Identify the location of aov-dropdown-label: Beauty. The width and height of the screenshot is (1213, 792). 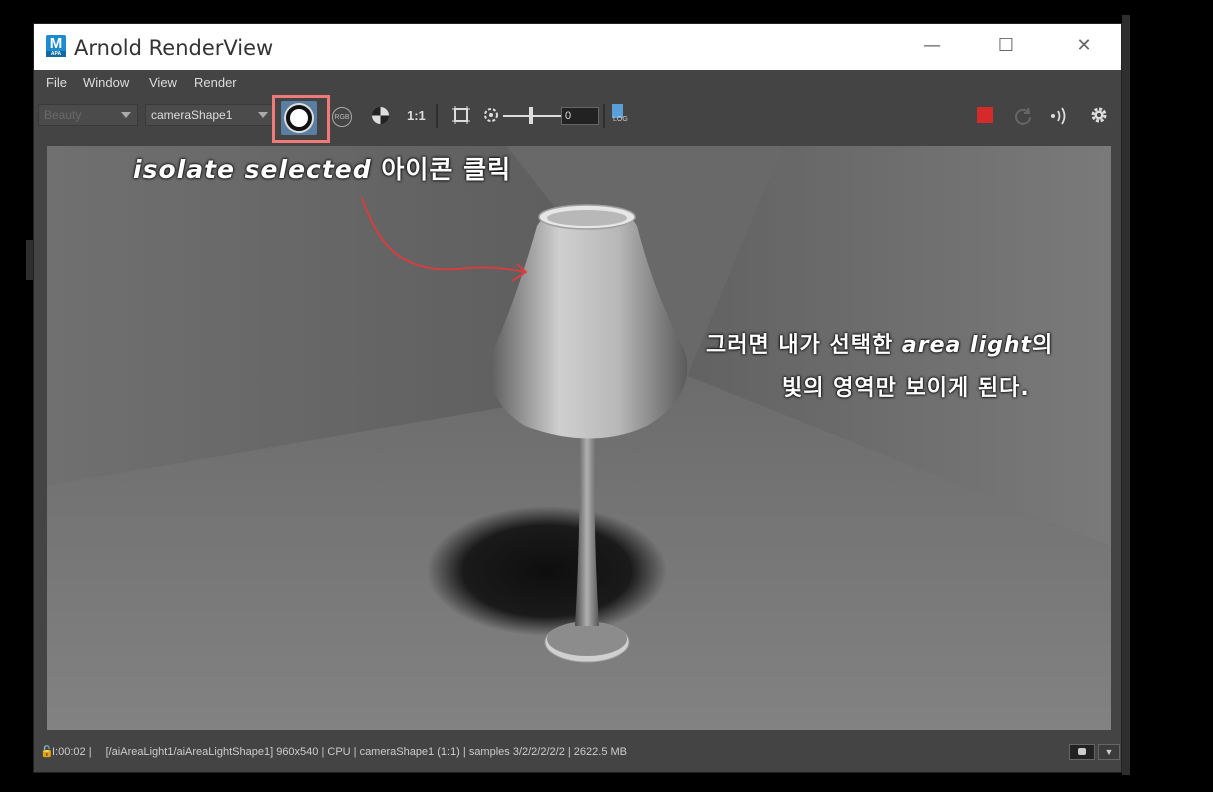
(63, 115).